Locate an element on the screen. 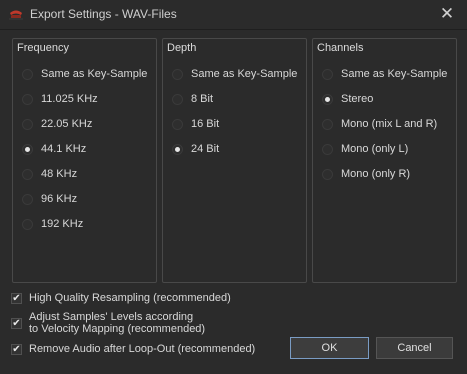 The height and width of the screenshot is (374, 467). title-bar: Export Settings - WAV-Files ✕ is located at coordinates (233, 15).